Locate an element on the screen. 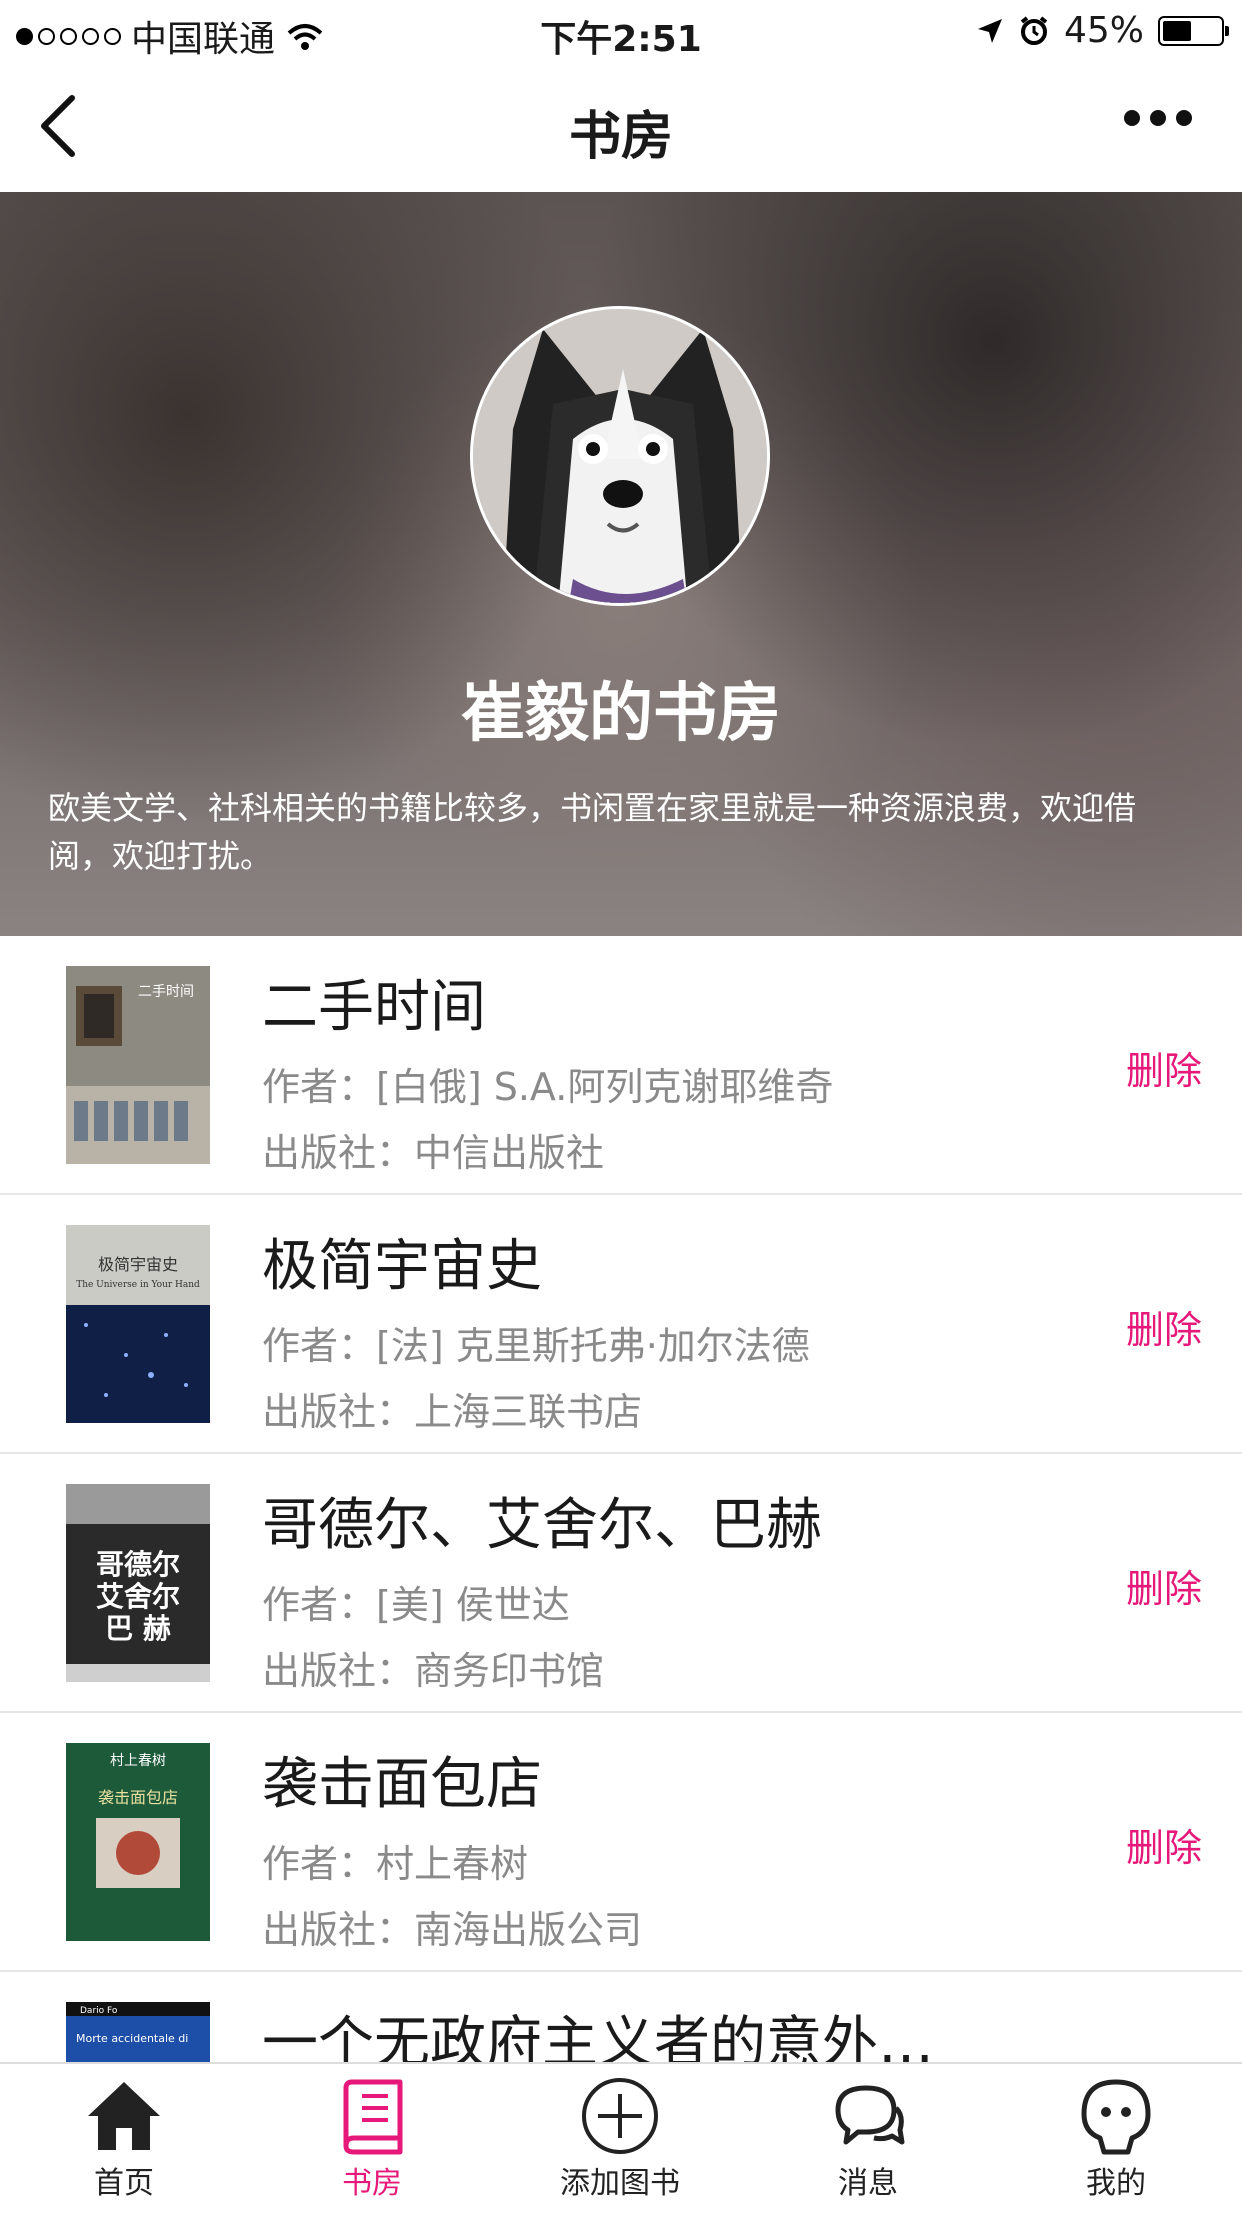 Image resolution: width=1242 pixels, height=2231 pixels. avatar is located at coordinates (620, 456).